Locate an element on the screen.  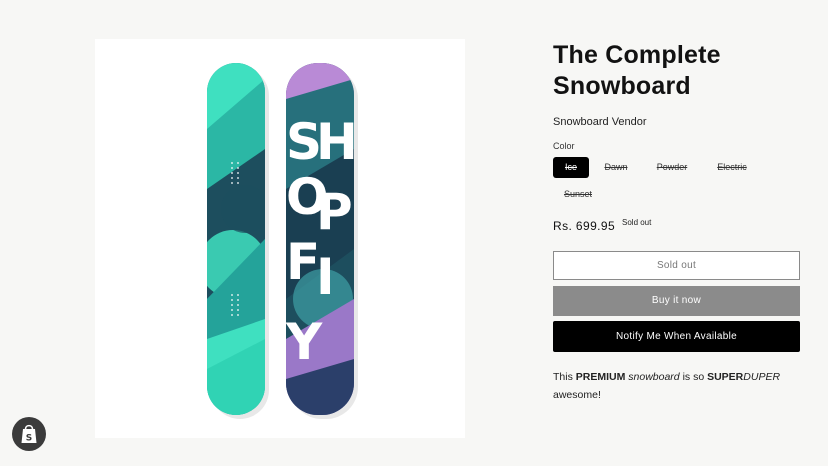
svg-text: S is located at coordinates (29, 439).